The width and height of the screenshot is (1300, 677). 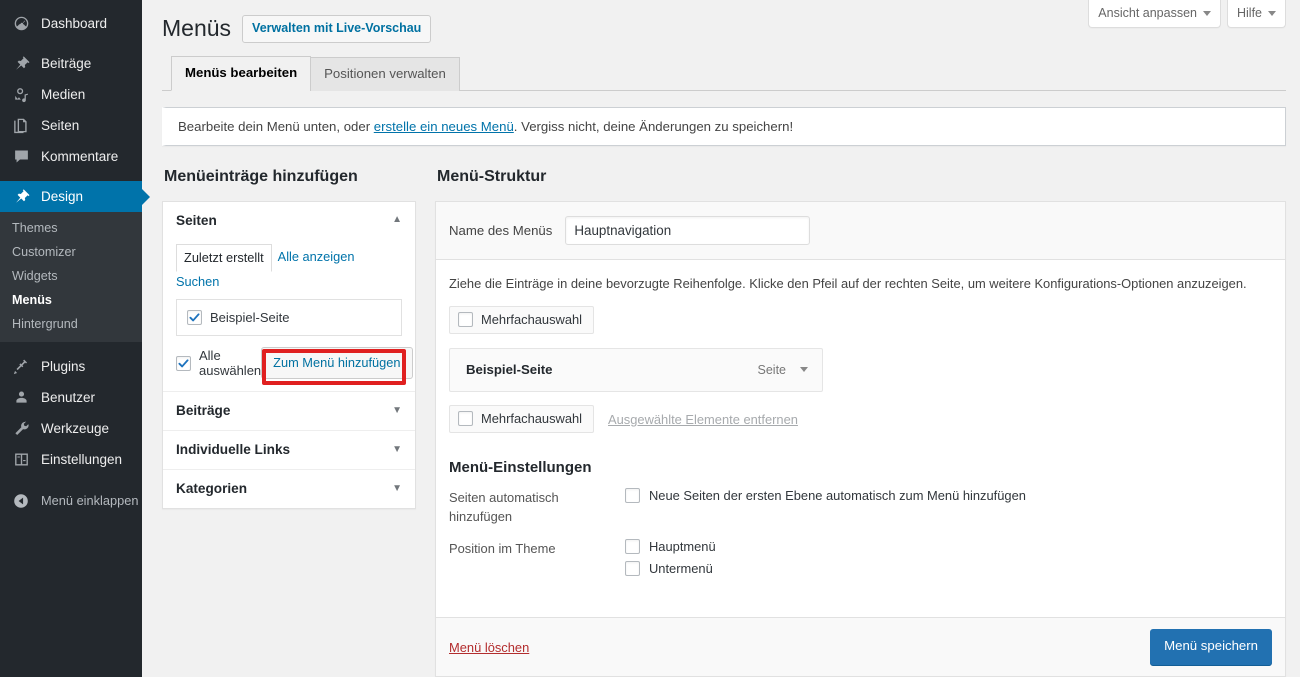 I want to click on accordion-section-categories: Kategorien ▼, so click(x=289, y=489).